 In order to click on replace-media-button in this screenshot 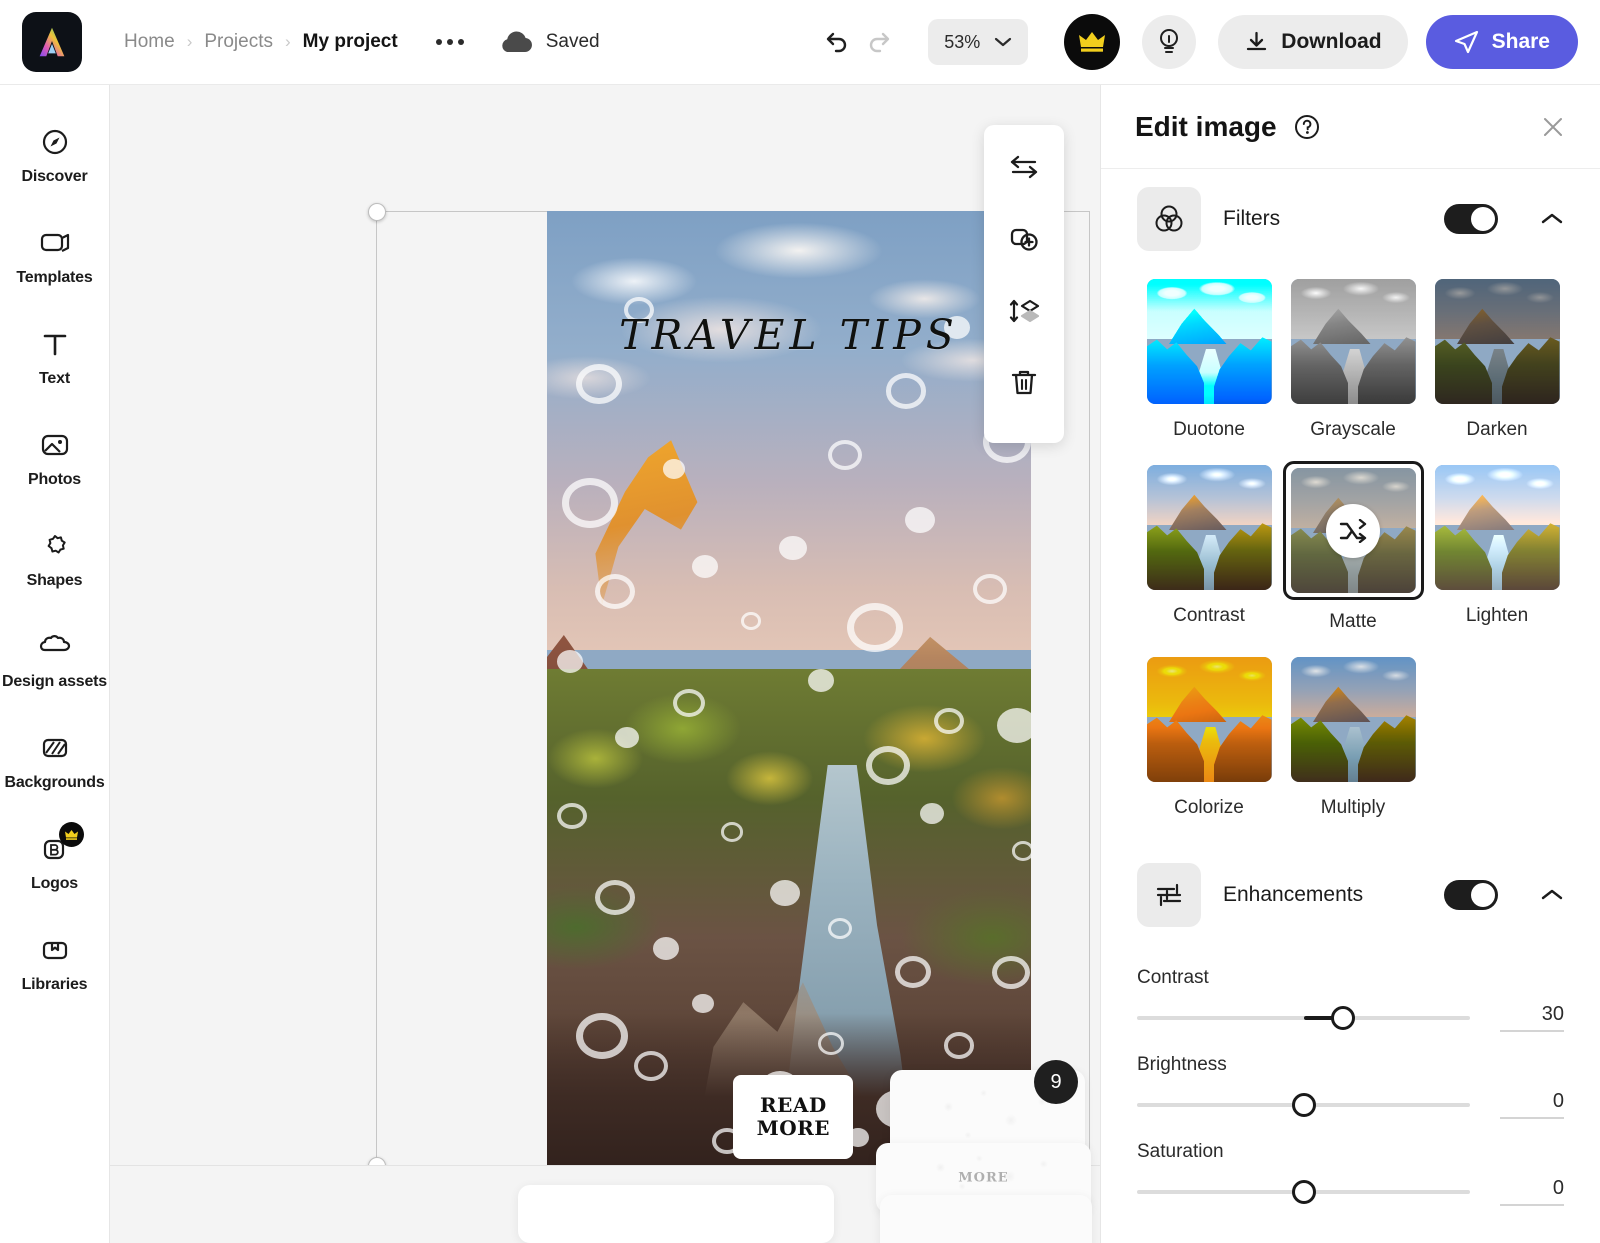, I will do `click(1024, 167)`.